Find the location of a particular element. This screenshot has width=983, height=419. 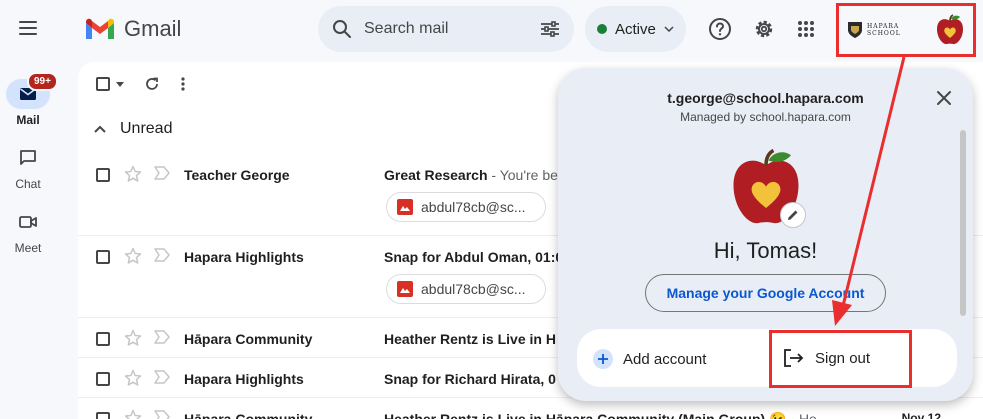

inbox-toolbar is located at coordinates (141, 84).